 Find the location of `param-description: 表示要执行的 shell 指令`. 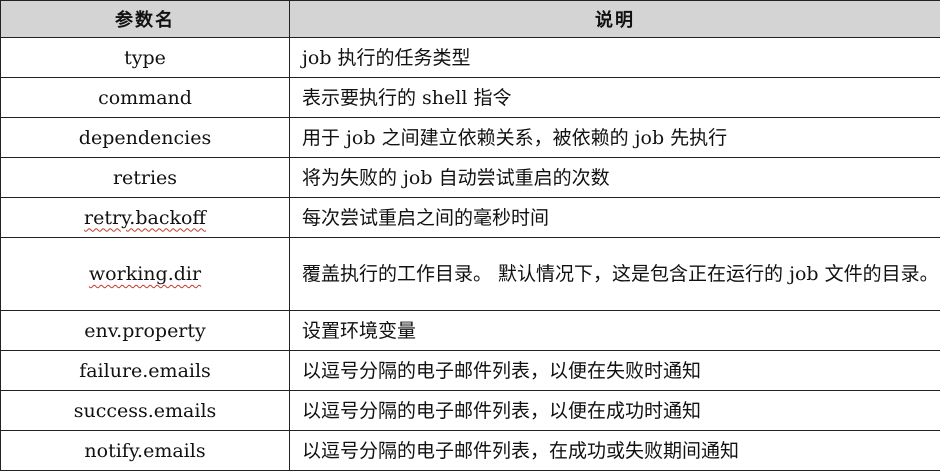

param-description: 表示要执行的 shell 指令 is located at coordinates (615, 98).